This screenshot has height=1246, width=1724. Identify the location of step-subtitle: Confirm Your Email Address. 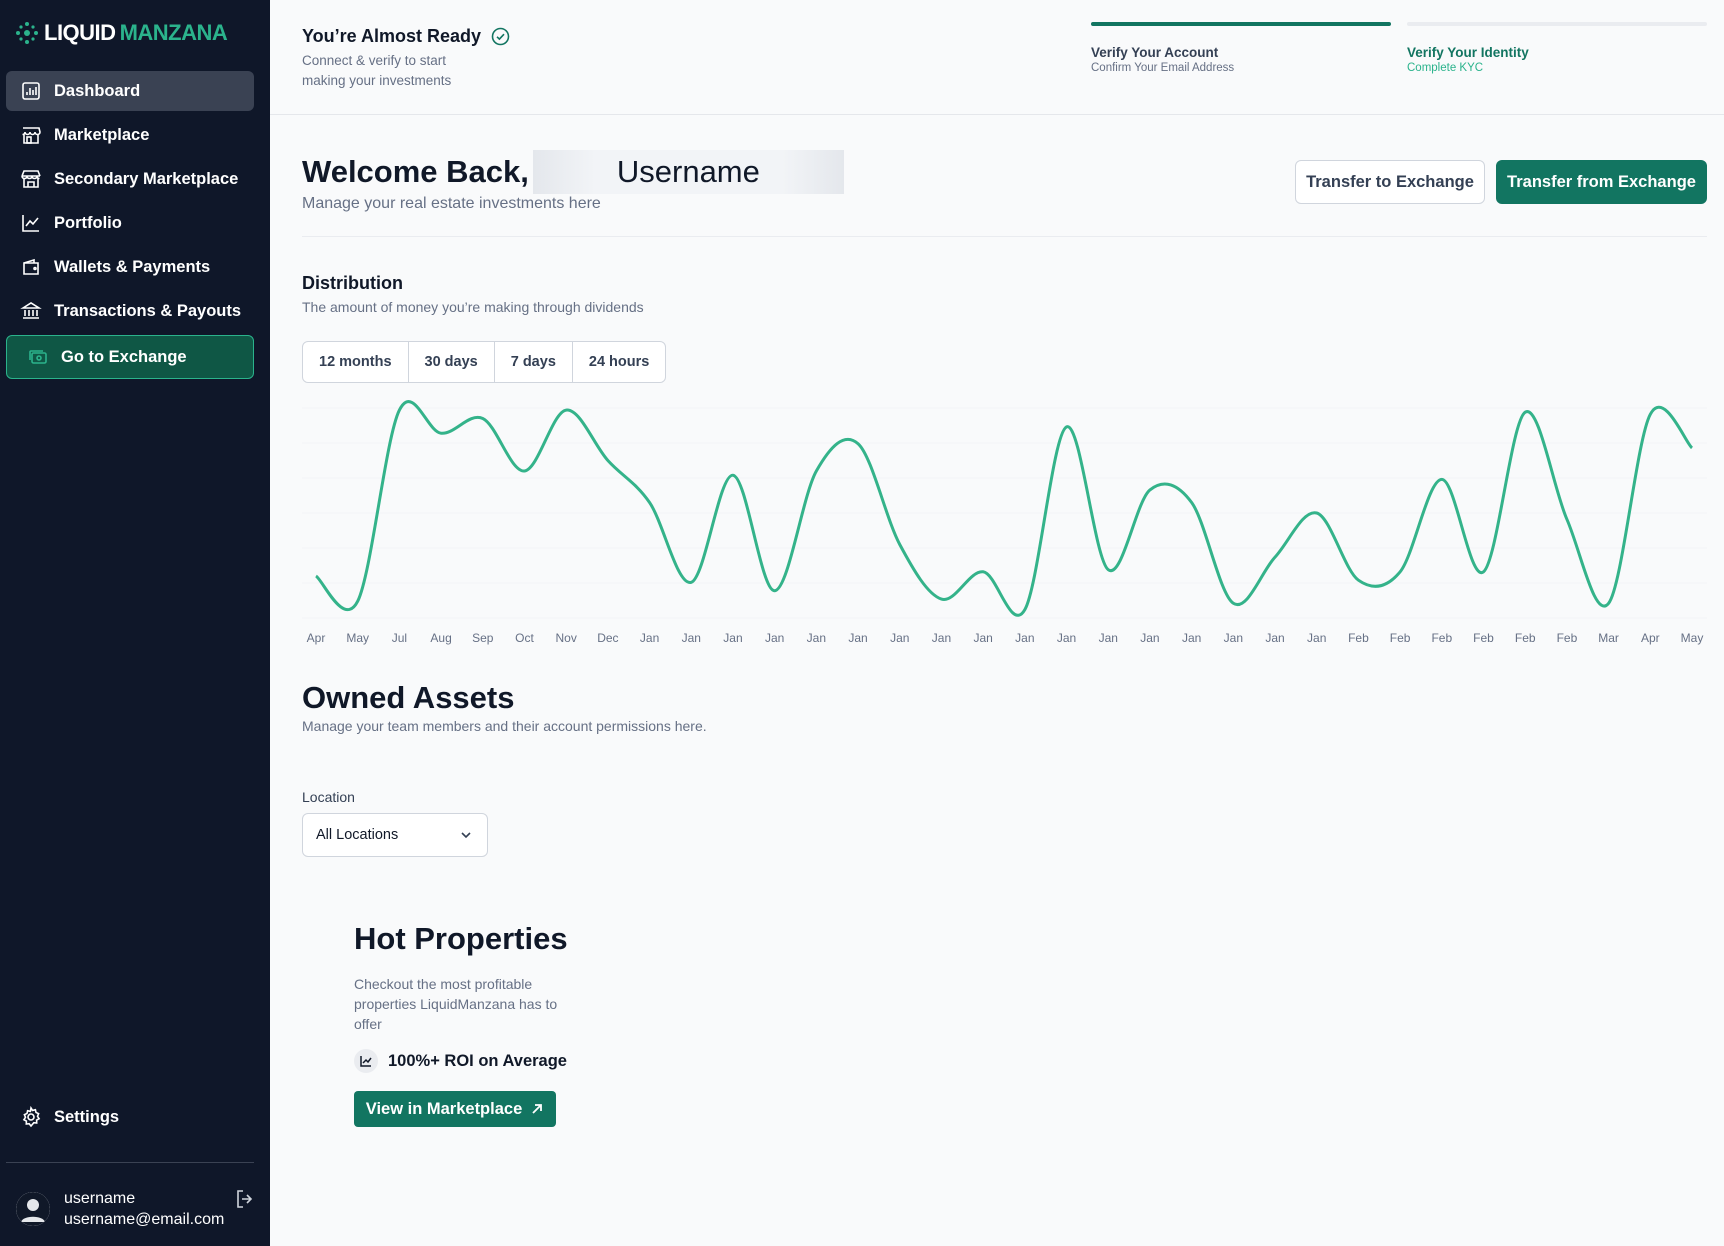
(1163, 68).